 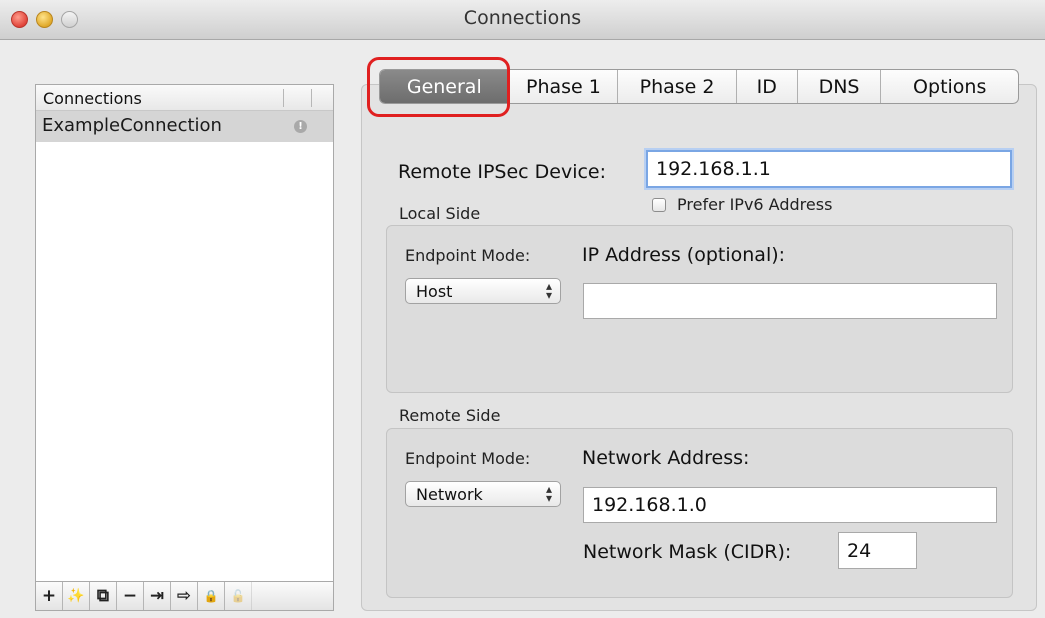 What do you see at coordinates (840, 86) in the screenshot?
I see `tab-dns: DNS` at bounding box center [840, 86].